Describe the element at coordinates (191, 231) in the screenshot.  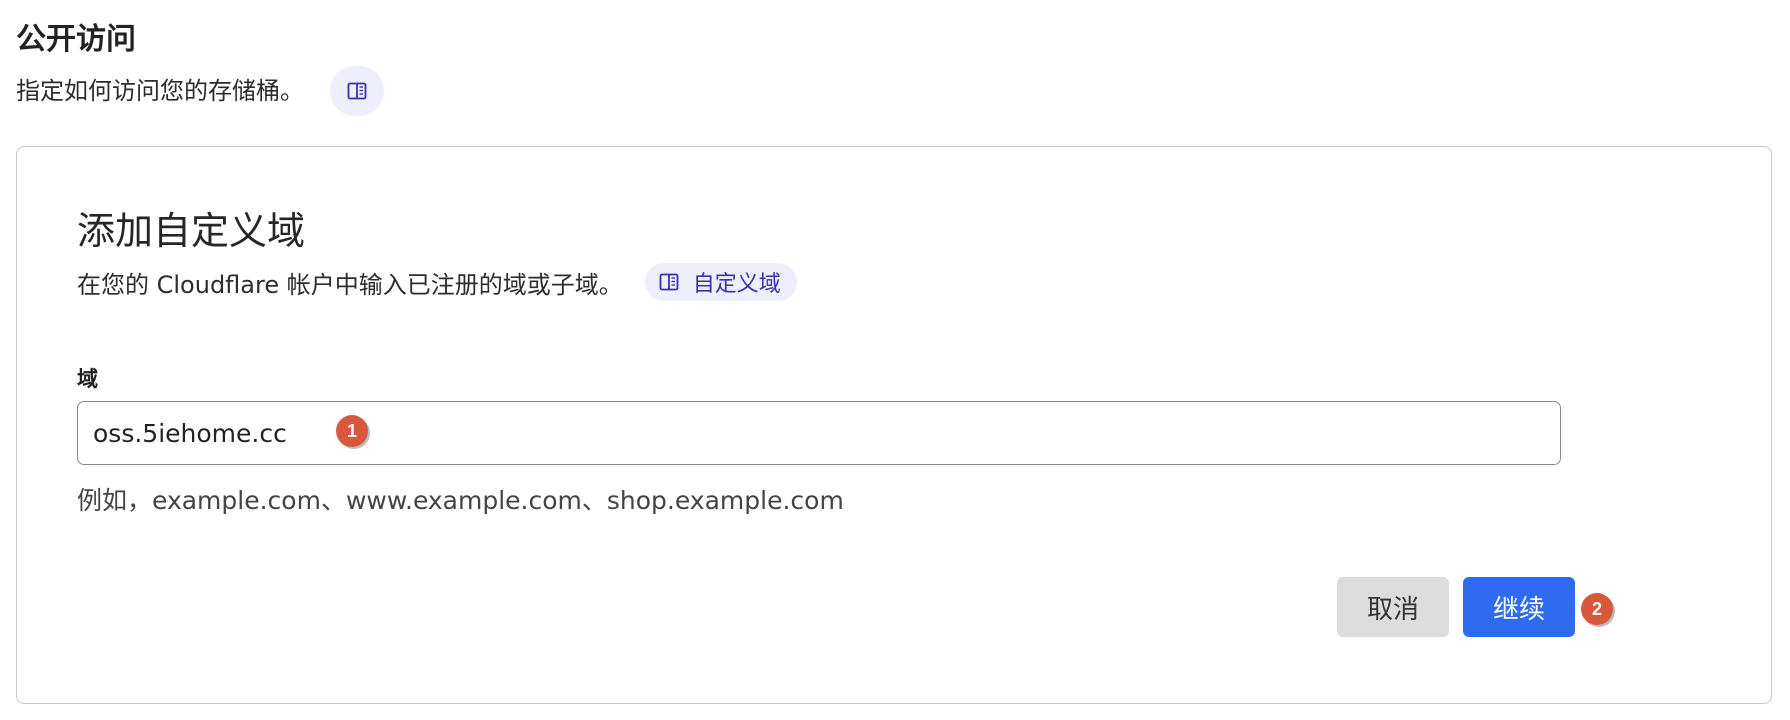
I see `card-title: 添加自定义域` at that location.